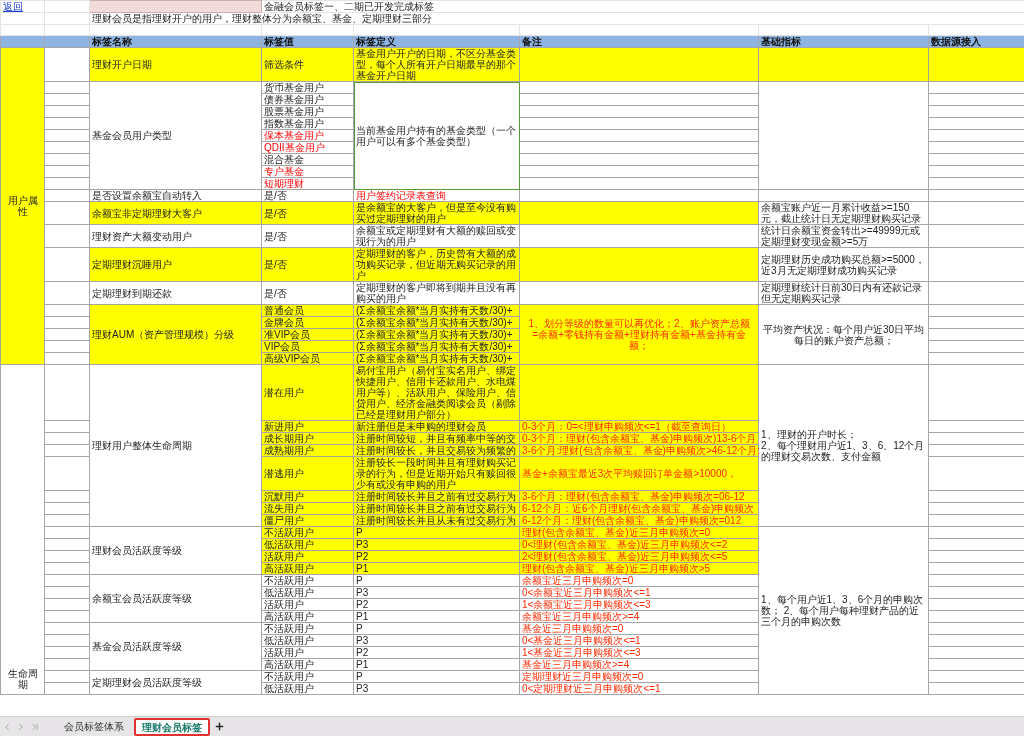 The image size is (1024, 736). I want to click on sheet-description: 理财会员是指理财开户的用户，理财整体分为余额宝、基金、定期理财三部分, so click(262, 18).